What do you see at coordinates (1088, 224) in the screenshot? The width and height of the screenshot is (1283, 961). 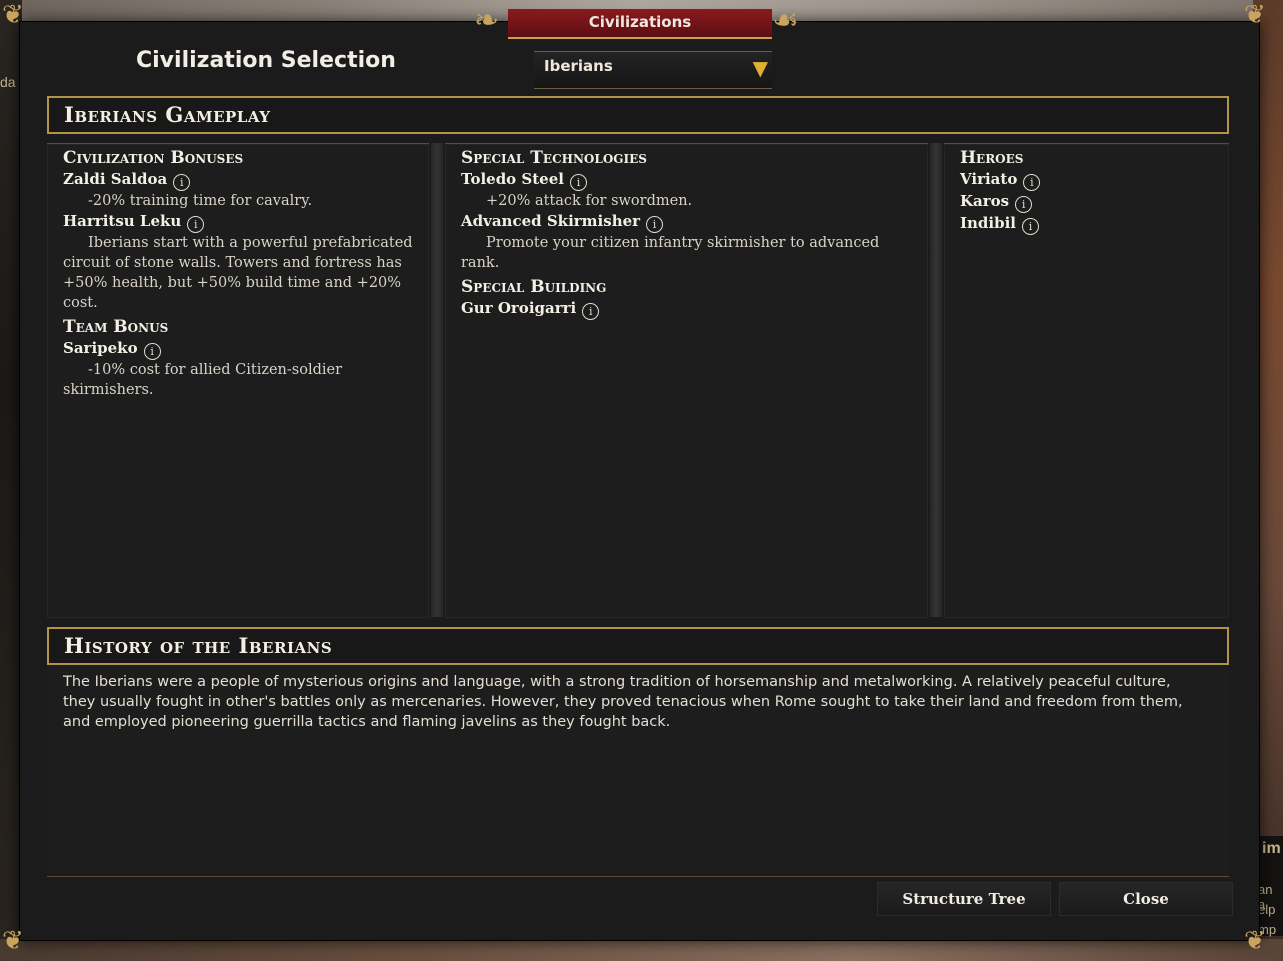 I see `hero-name: Indibil i` at bounding box center [1088, 224].